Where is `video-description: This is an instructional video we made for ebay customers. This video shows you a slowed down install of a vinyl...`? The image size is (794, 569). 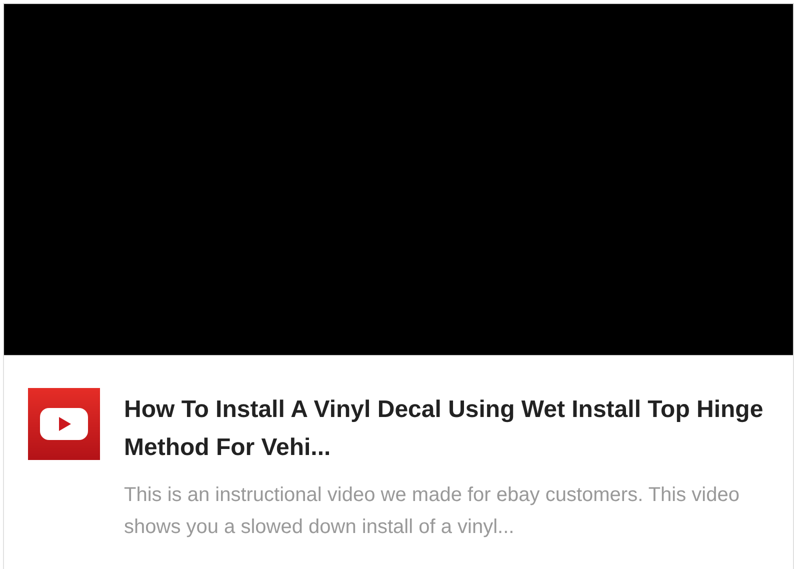 video-description: This is an instructional video we made for ebay customers. This video shows you a slowed down install of a vinyl... is located at coordinates (432, 511).